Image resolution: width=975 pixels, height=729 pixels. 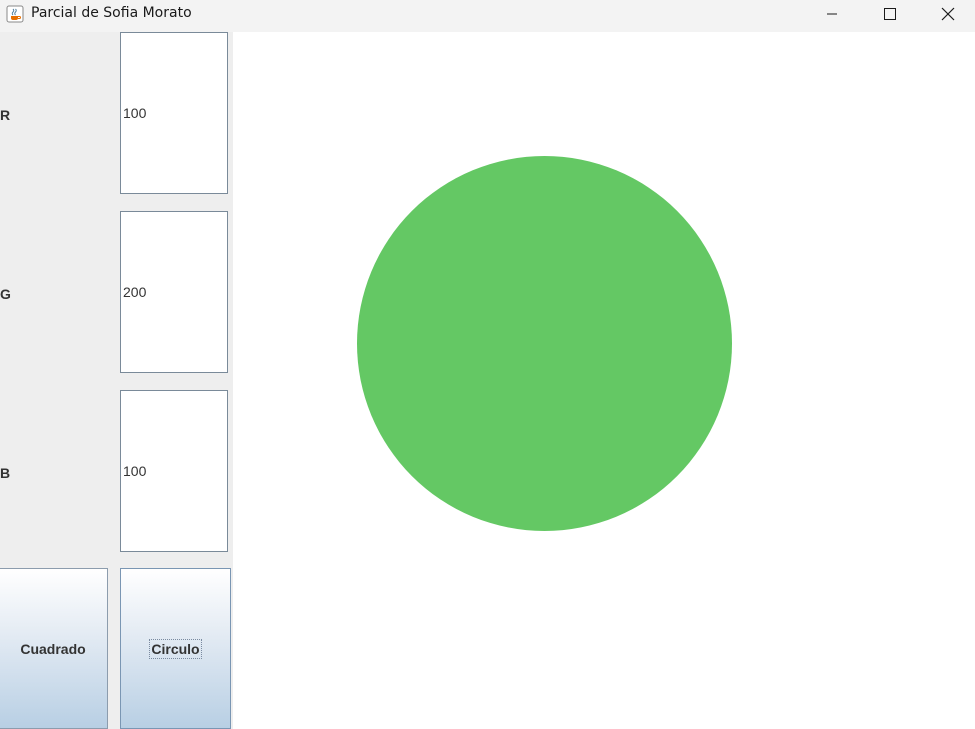 What do you see at coordinates (5, 473) in the screenshot?
I see `b-label: B` at bounding box center [5, 473].